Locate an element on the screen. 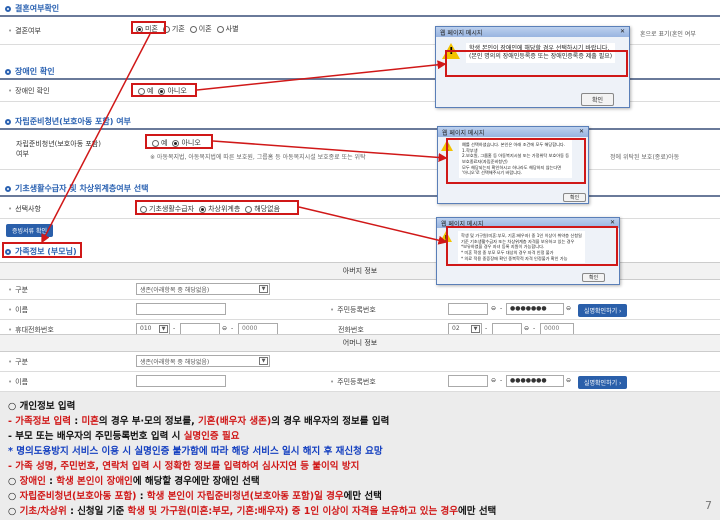 This screenshot has height=520, width=720. instruction-line-3: - 부모 또는 배우자의 주민등록번호 입력 시 실명인증 필요 is located at coordinates (124, 436).